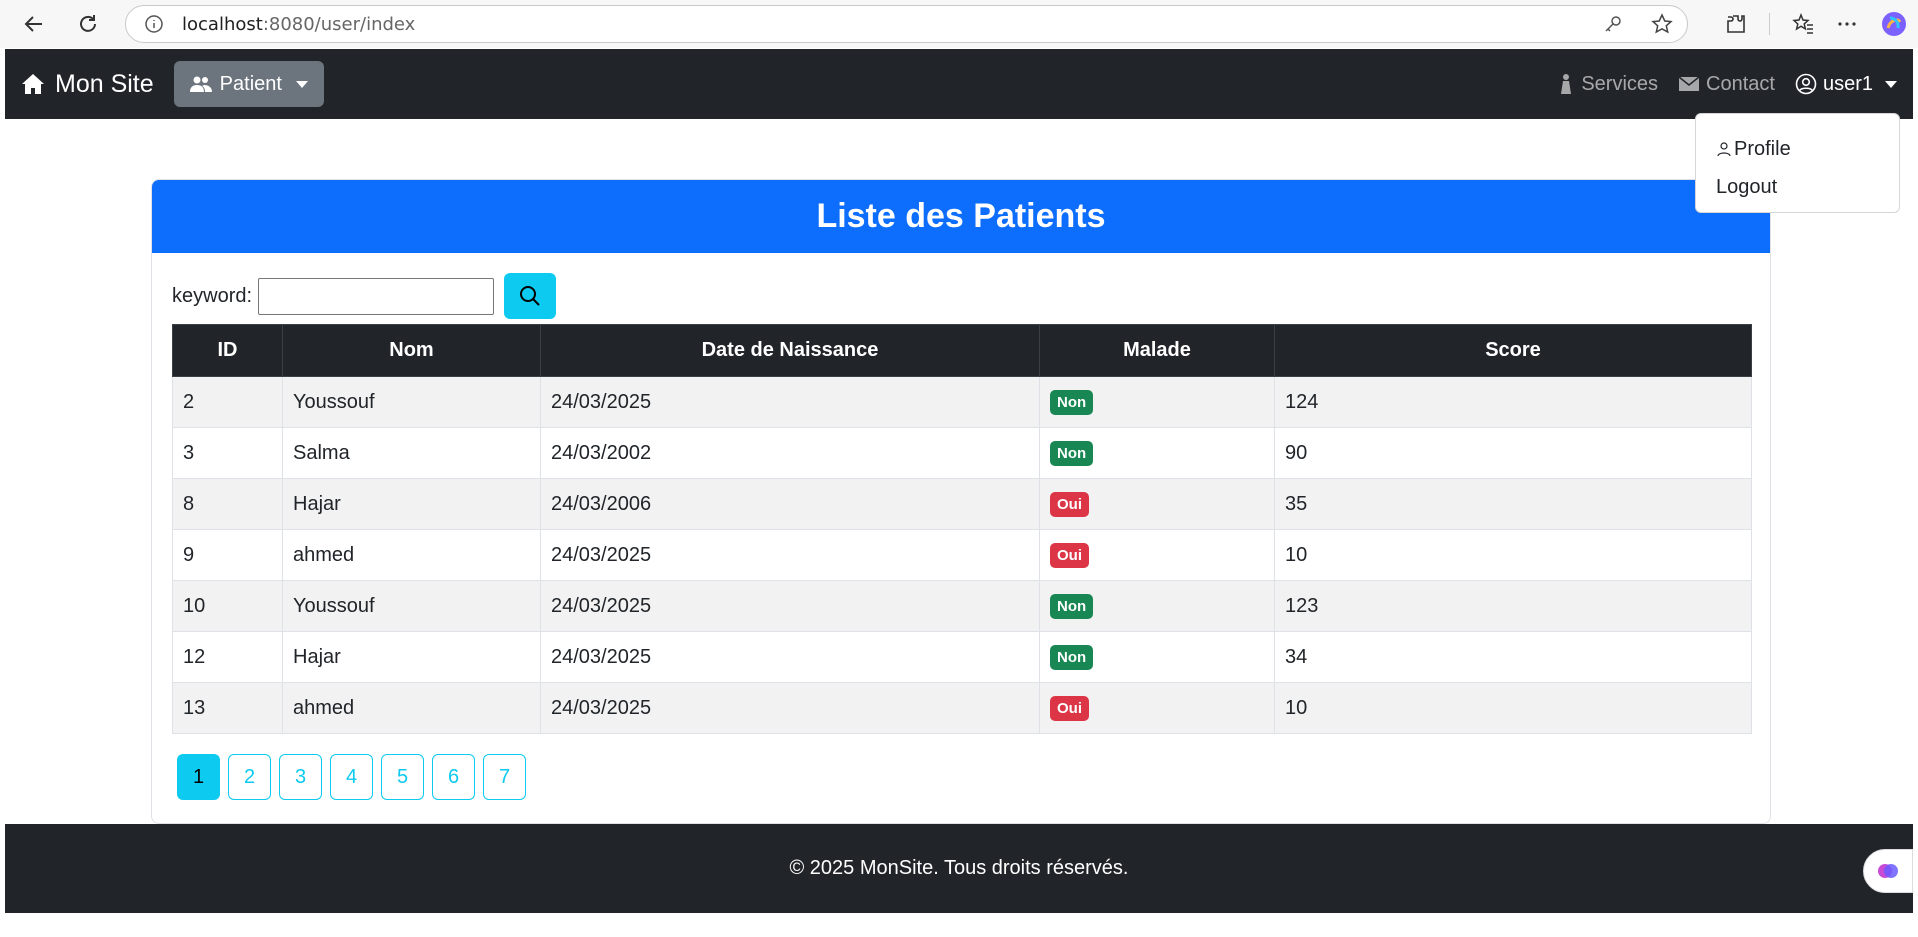  What do you see at coordinates (1607, 84) in the screenshot?
I see `nav-services: Services` at bounding box center [1607, 84].